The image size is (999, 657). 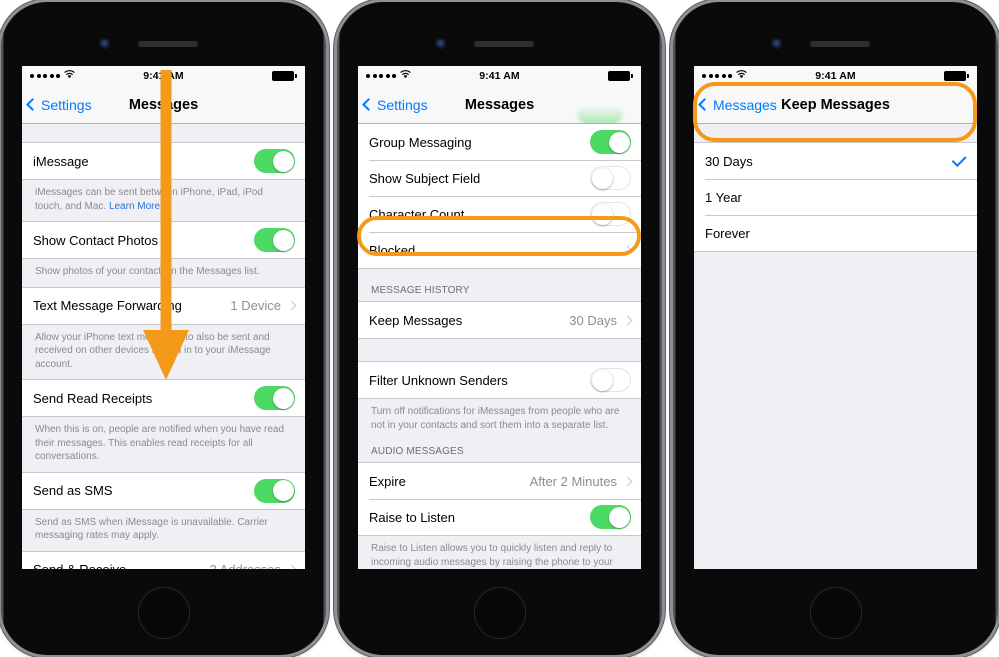 What do you see at coordinates (392, 250) in the screenshot?
I see `row-label: Blocked` at bounding box center [392, 250].